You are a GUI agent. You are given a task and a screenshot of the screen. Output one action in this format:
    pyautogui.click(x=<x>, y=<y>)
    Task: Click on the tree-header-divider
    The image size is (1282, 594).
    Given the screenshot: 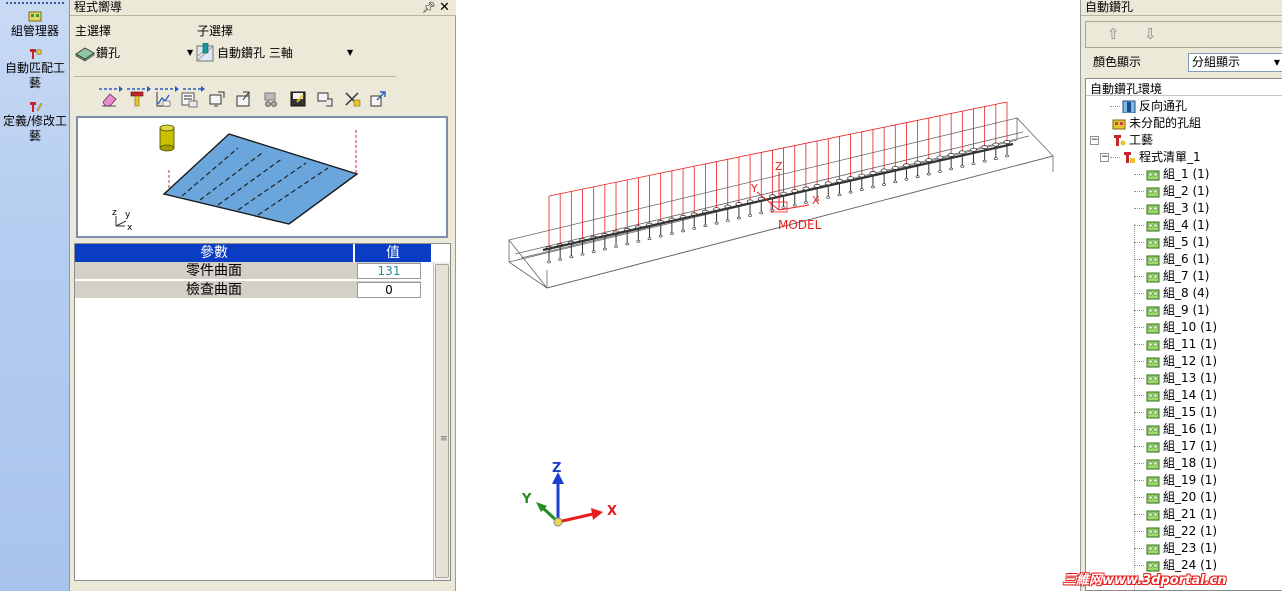 What is the action you would take?
    pyautogui.click(x=1184, y=87)
    